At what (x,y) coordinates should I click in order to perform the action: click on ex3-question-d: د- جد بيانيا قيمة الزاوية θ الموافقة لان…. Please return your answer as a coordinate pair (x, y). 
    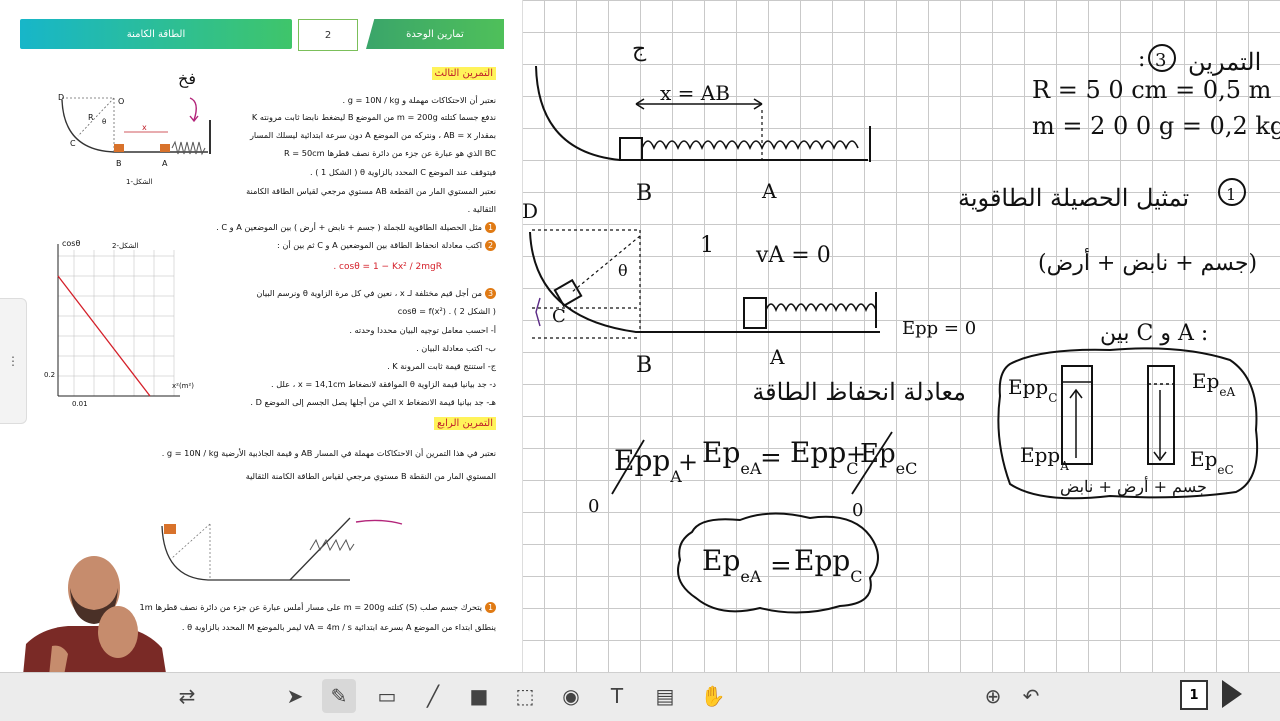
    Looking at the image, I should click on (383, 384).